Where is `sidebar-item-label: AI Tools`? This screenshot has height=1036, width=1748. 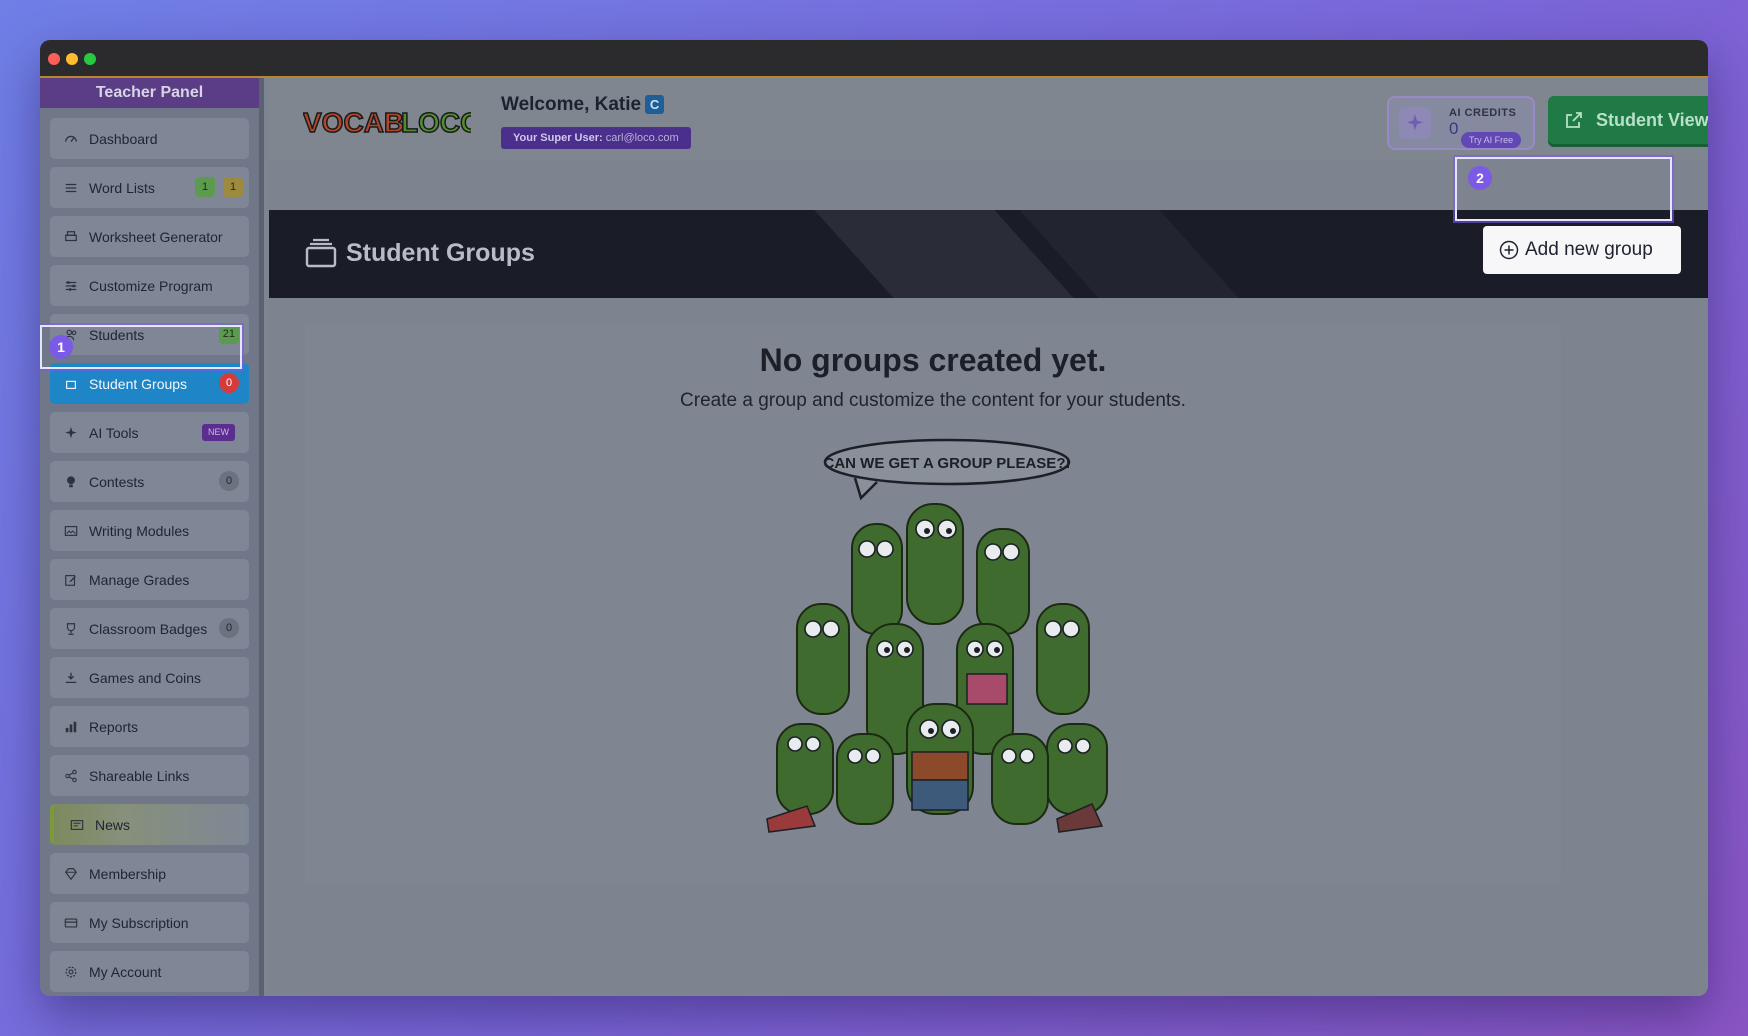 sidebar-item-label: AI Tools is located at coordinates (114, 432).